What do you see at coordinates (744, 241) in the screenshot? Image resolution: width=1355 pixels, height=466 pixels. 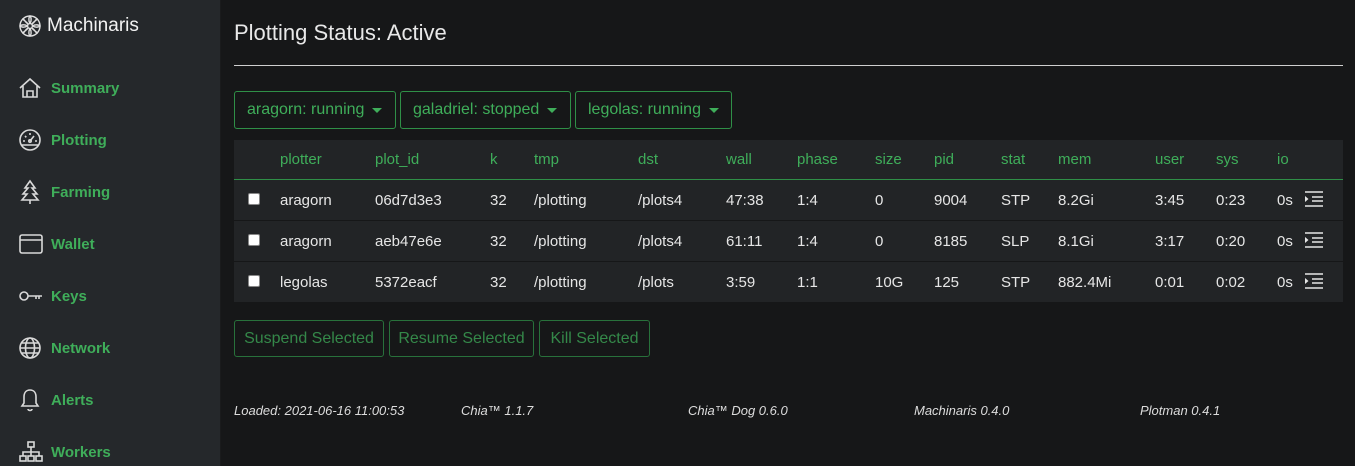 I see `cell-wall: 61:11` at bounding box center [744, 241].